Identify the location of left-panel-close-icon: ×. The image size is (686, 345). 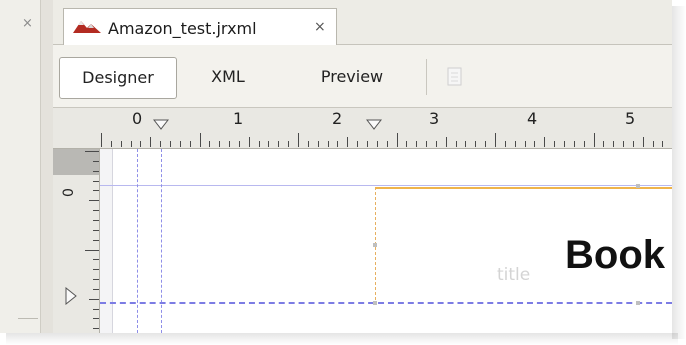
(27, 23).